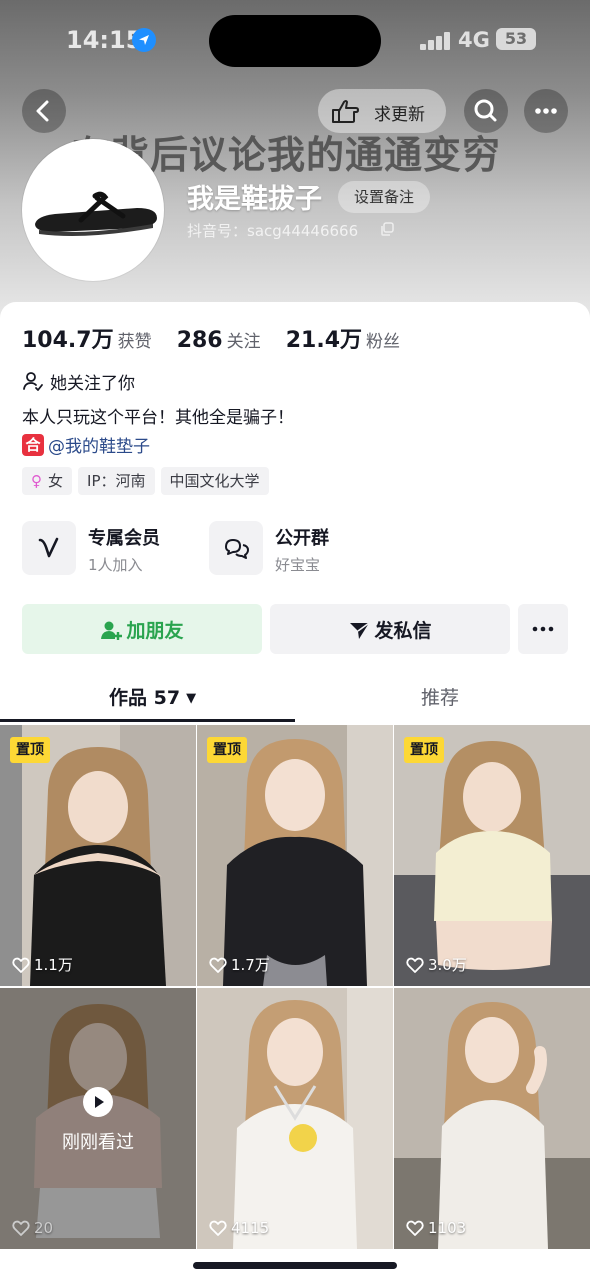 The width and height of the screenshot is (590, 1280). What do you see at coordinates (144, 40) in the screenshot?
I see `location-arrow-icon` at bounding box center [144, 40].